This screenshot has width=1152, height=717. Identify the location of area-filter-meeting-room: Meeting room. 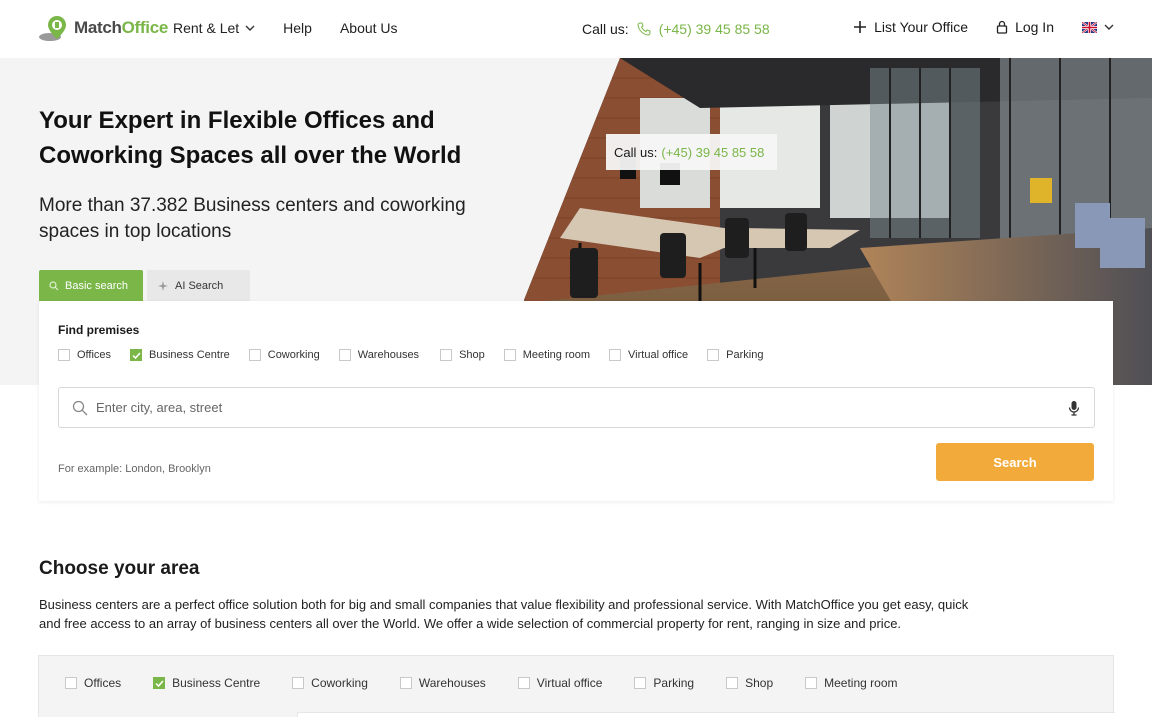
(851, 683).